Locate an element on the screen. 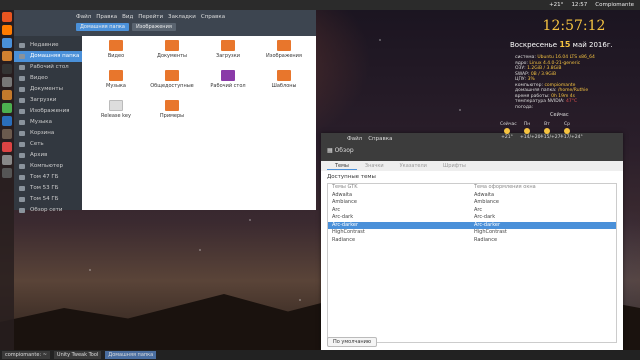  menu-help: Справка is located at coordinates (380, 139).